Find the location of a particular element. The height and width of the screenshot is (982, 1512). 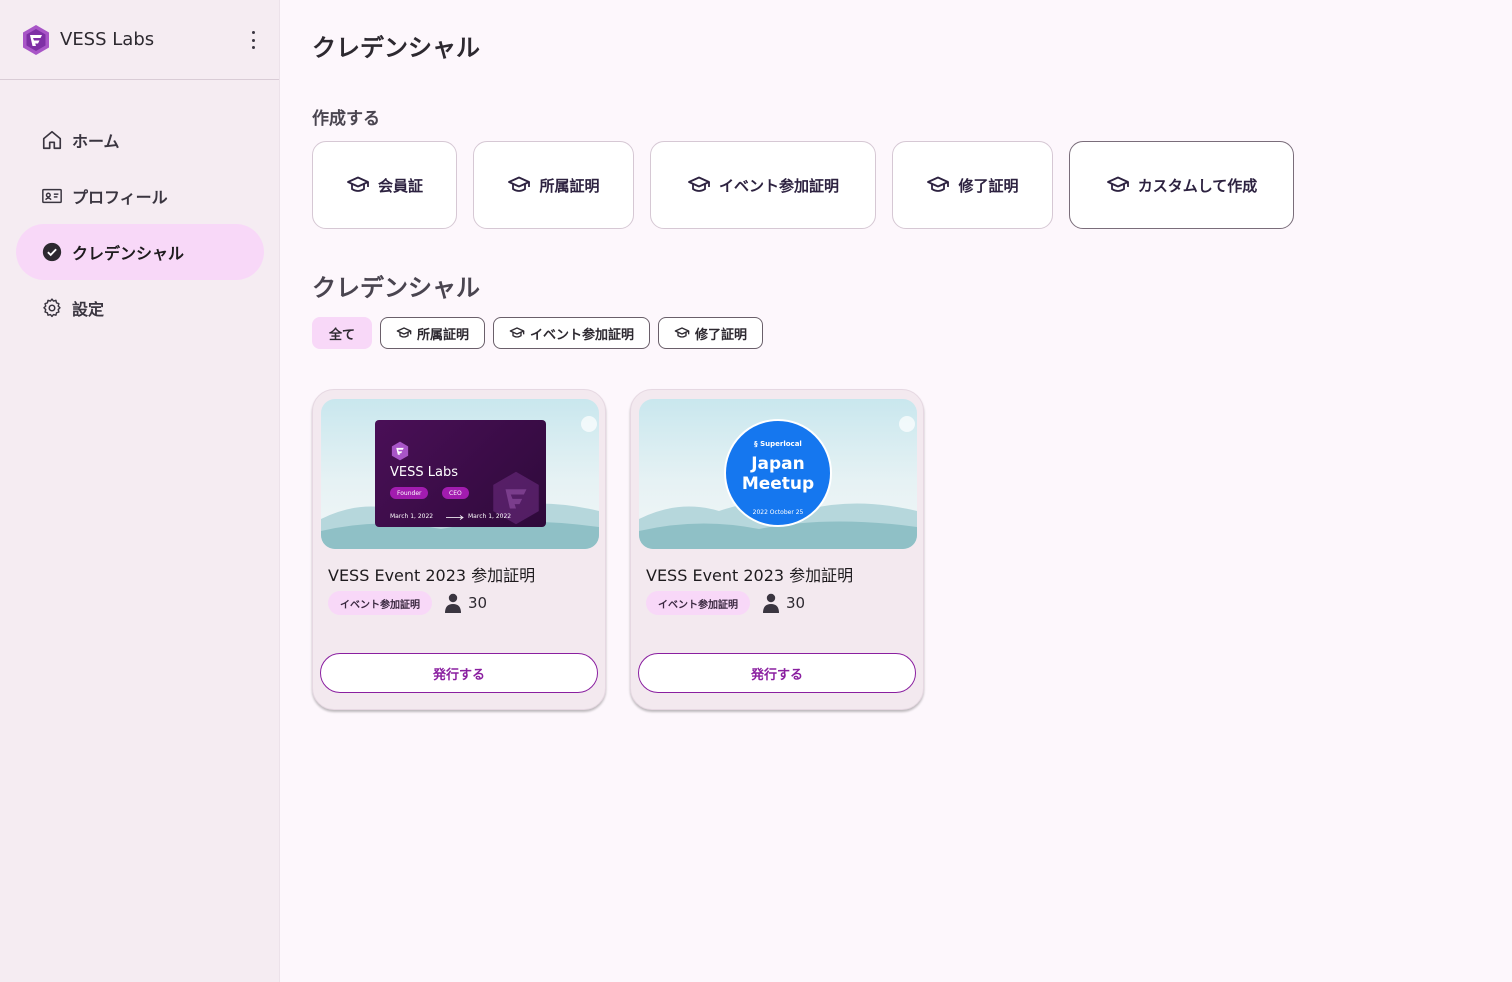

nav-item-credentials: クレデンシャル is located at coordinates (140, 252).